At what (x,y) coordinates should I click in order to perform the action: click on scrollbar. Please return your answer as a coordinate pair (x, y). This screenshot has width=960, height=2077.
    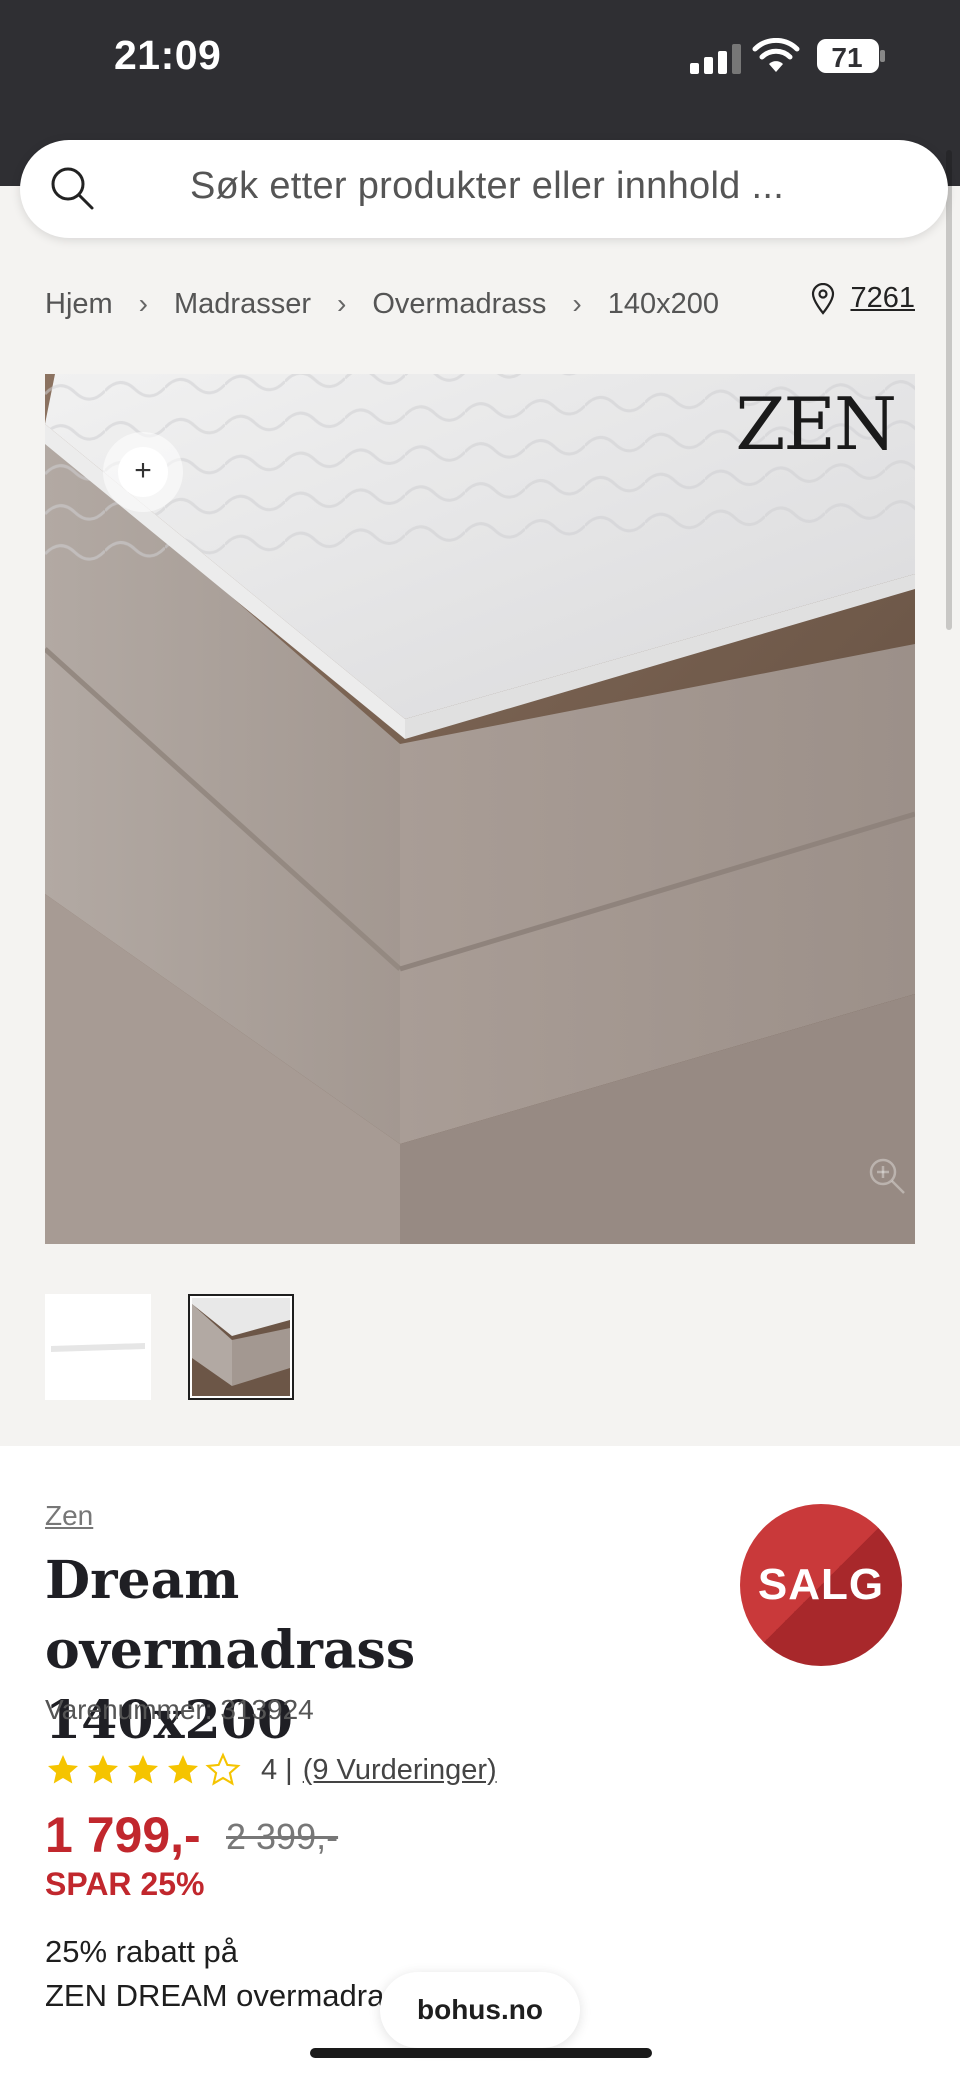
    Looking at the image, I should click on (949, 390).